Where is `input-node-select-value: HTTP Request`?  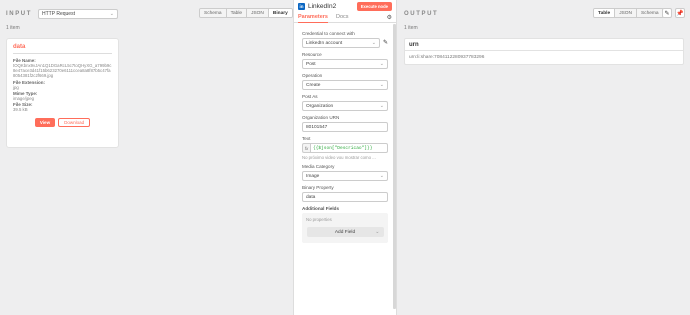 input-node-select-value: HTTP Request is located at coordinates (58, 14).